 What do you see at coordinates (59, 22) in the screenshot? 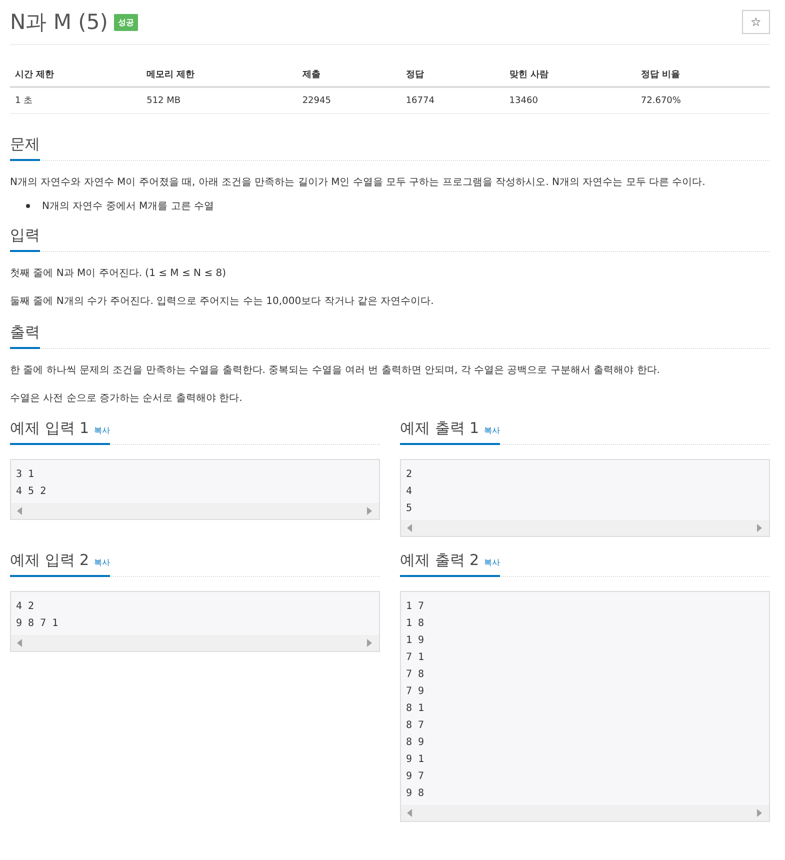
I see `problem-title: N과 M (5)` at bounding box center [59, 22].